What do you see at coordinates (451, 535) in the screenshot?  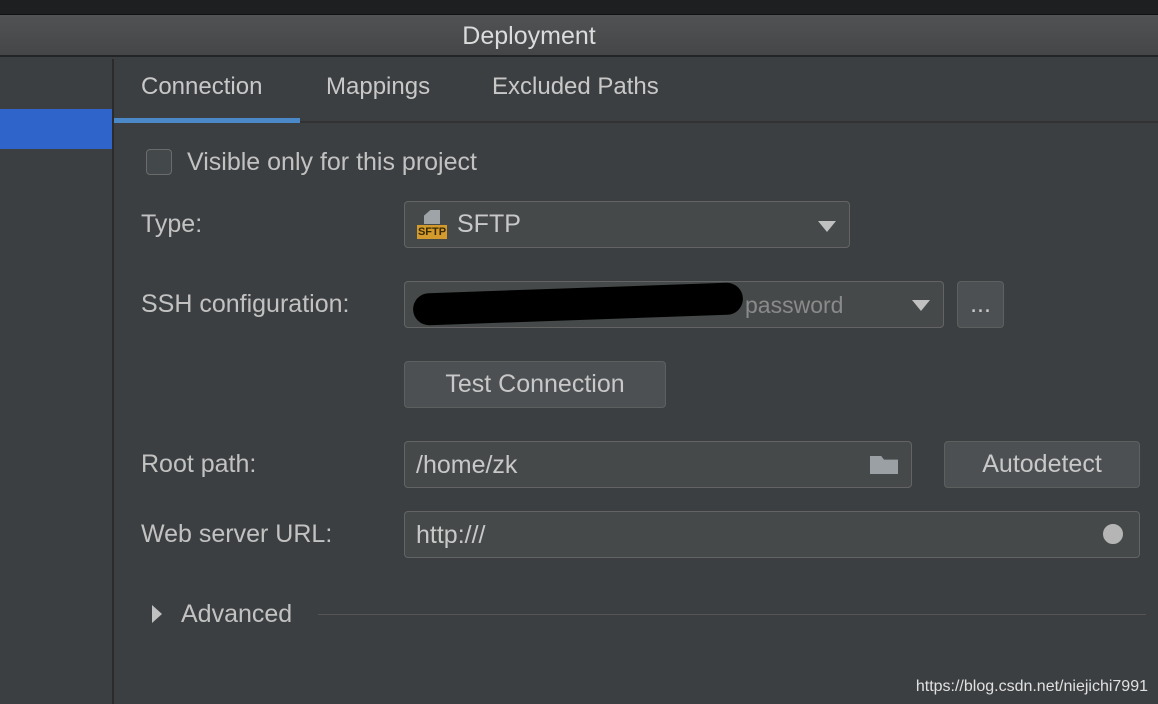 I see `web-server-url-value: http:///` at bounding box center [451, 535].